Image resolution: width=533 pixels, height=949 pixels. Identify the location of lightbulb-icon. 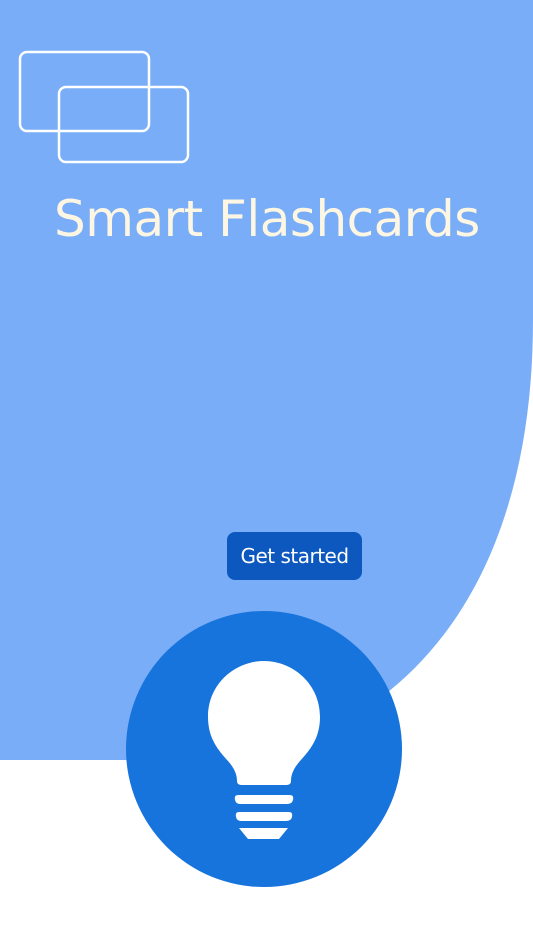
(264, 750).